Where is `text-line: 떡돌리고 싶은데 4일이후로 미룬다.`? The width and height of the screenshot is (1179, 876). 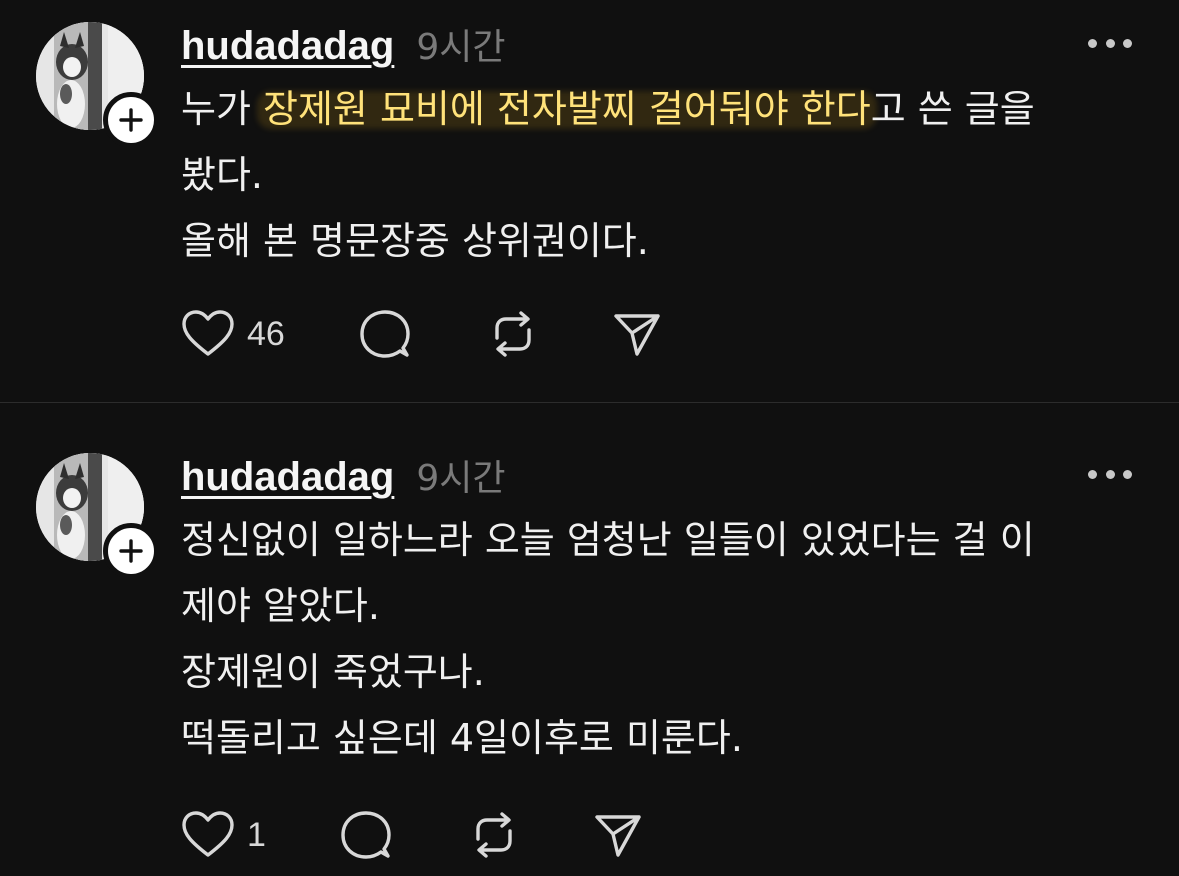 text-line: 떡돌리고 싶은데 4일이후로 미룬다. is located at coordinates (462, 738).